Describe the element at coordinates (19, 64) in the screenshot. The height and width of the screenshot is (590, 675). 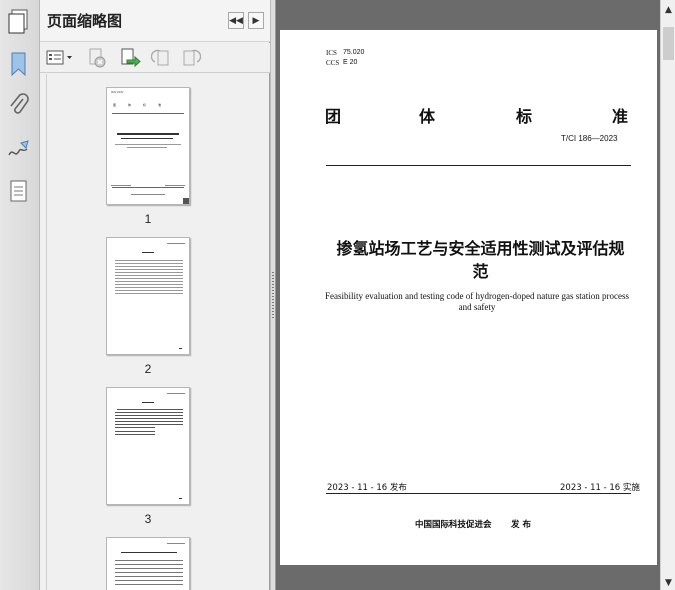
I see `bookmark-icon` at that location.